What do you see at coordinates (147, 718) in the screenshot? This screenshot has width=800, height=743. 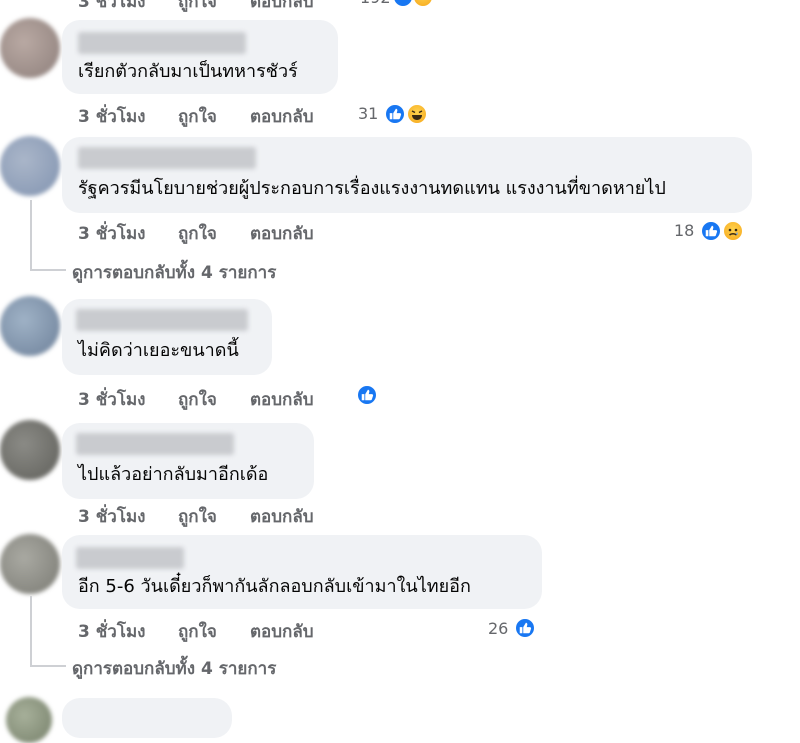 I see `comment-bubble` at bounding box center [147, 718].